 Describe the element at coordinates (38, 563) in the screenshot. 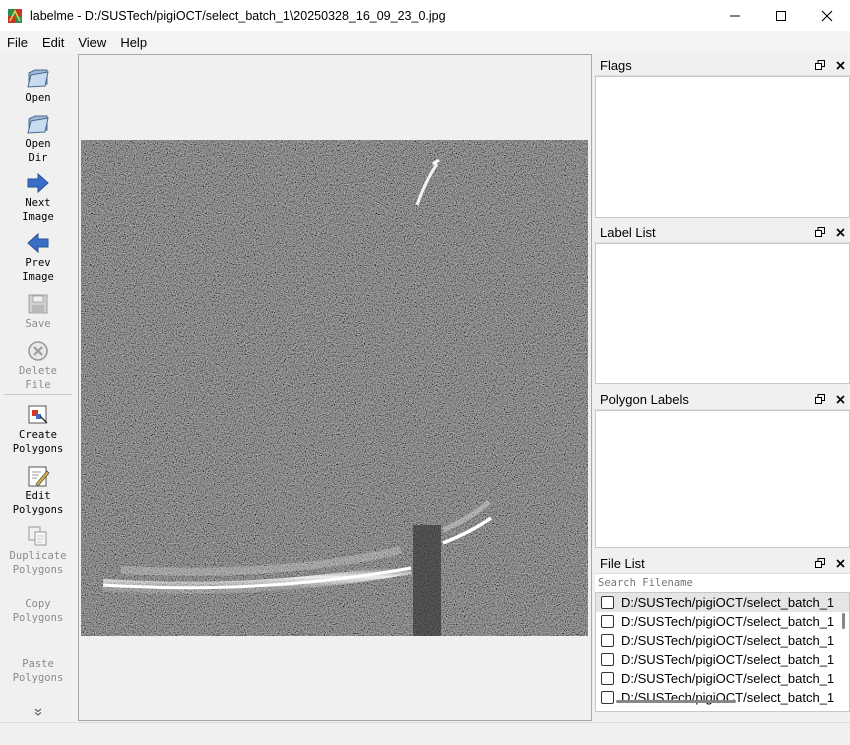

I see `duplicate-polygons-label: Duplicate Polygons` at that location.